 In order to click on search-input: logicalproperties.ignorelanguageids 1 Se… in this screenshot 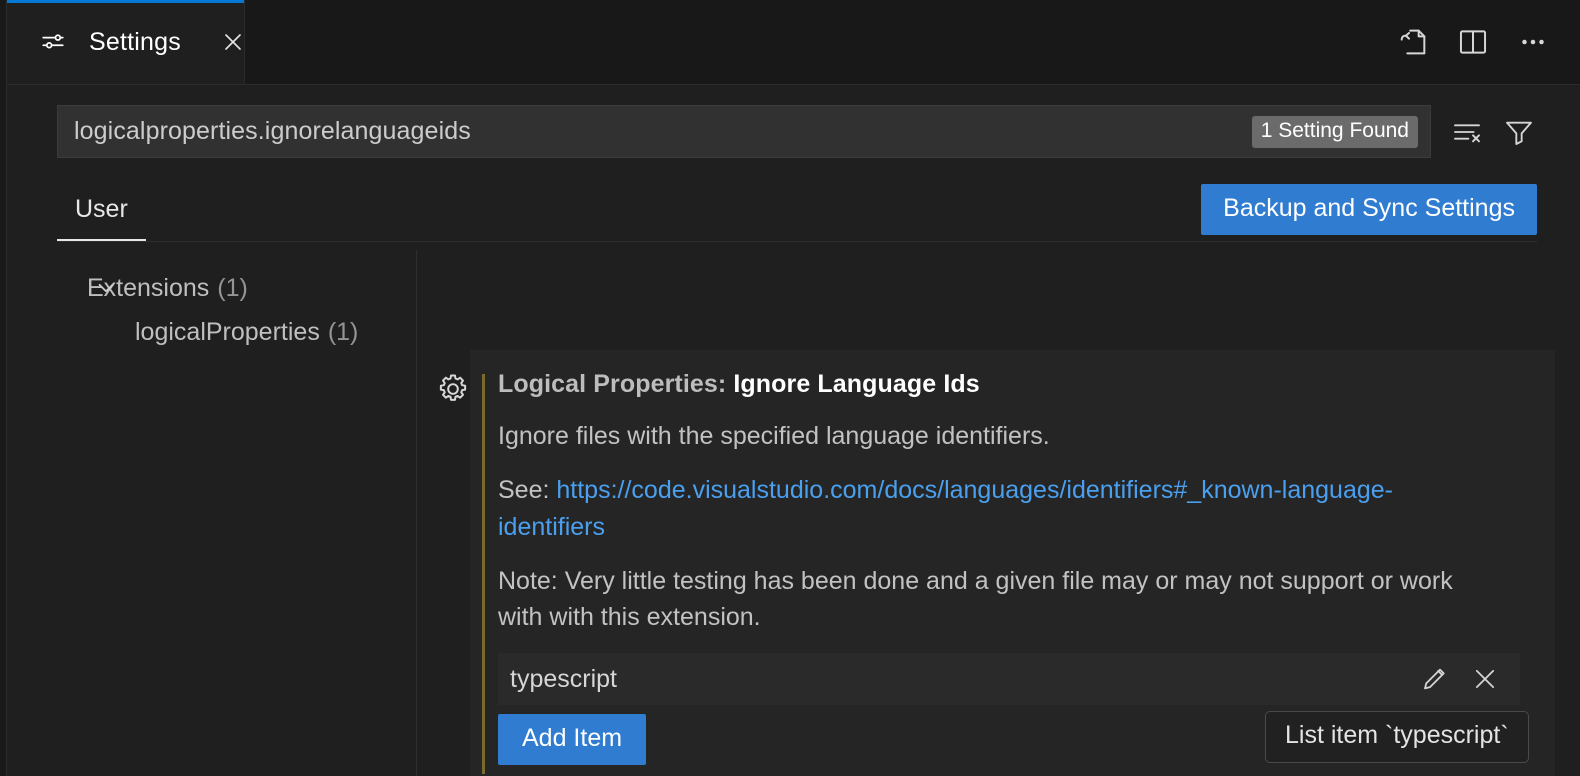, I will do `click(744, 131)`.